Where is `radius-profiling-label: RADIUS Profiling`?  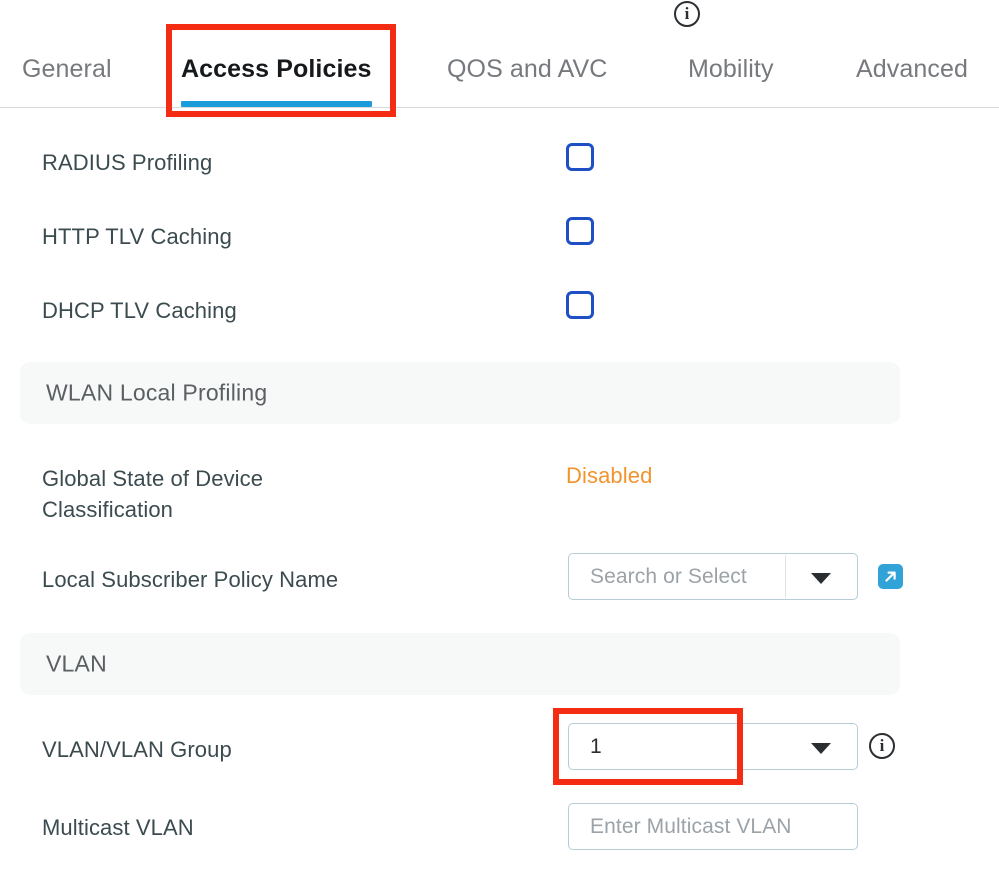
radius-profiling-label: RADIUS Profiling is located at coordinates (127, 162).